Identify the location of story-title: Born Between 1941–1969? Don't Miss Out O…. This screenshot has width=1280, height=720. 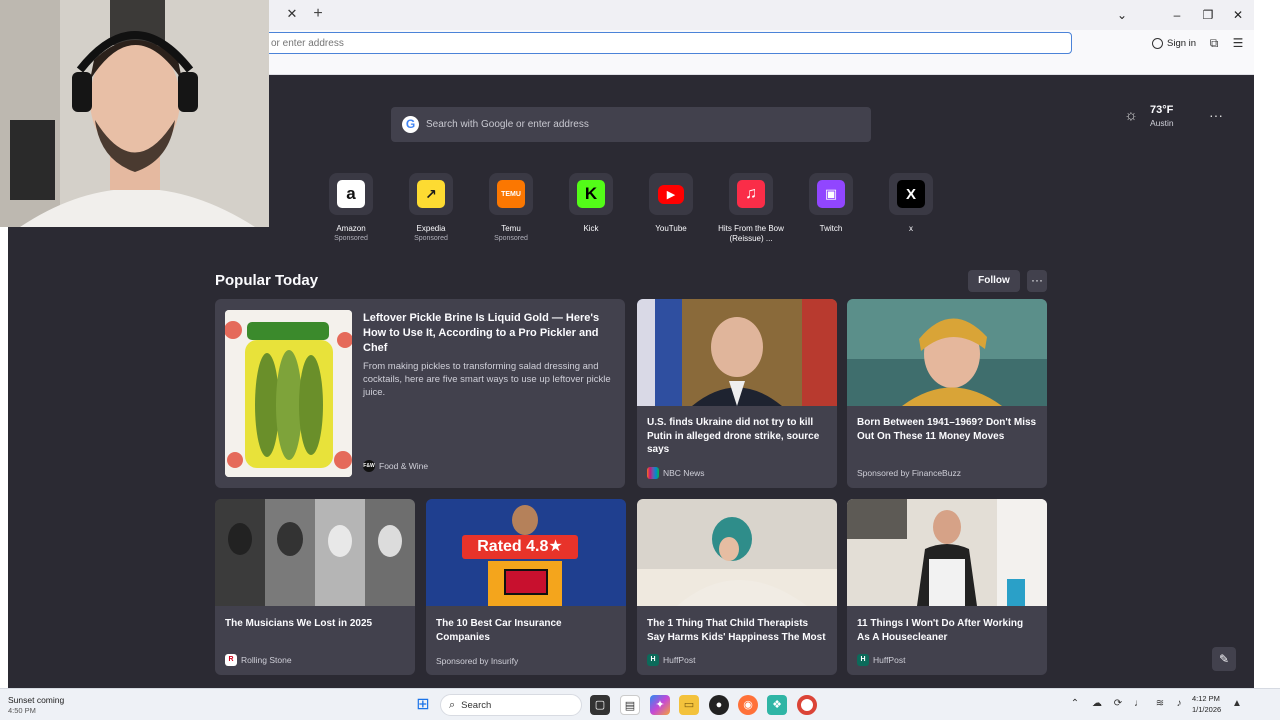
(947, 429).